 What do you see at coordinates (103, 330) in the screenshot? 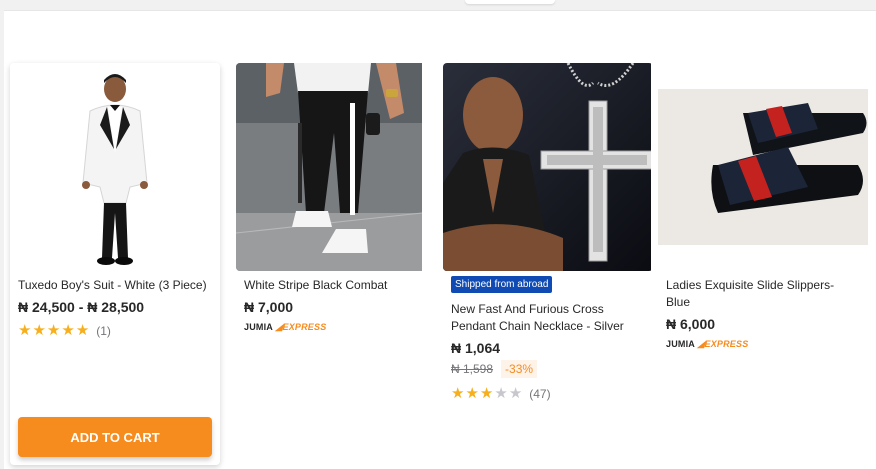
I see `rating-count: (1)` at bounding box center [103, 330].